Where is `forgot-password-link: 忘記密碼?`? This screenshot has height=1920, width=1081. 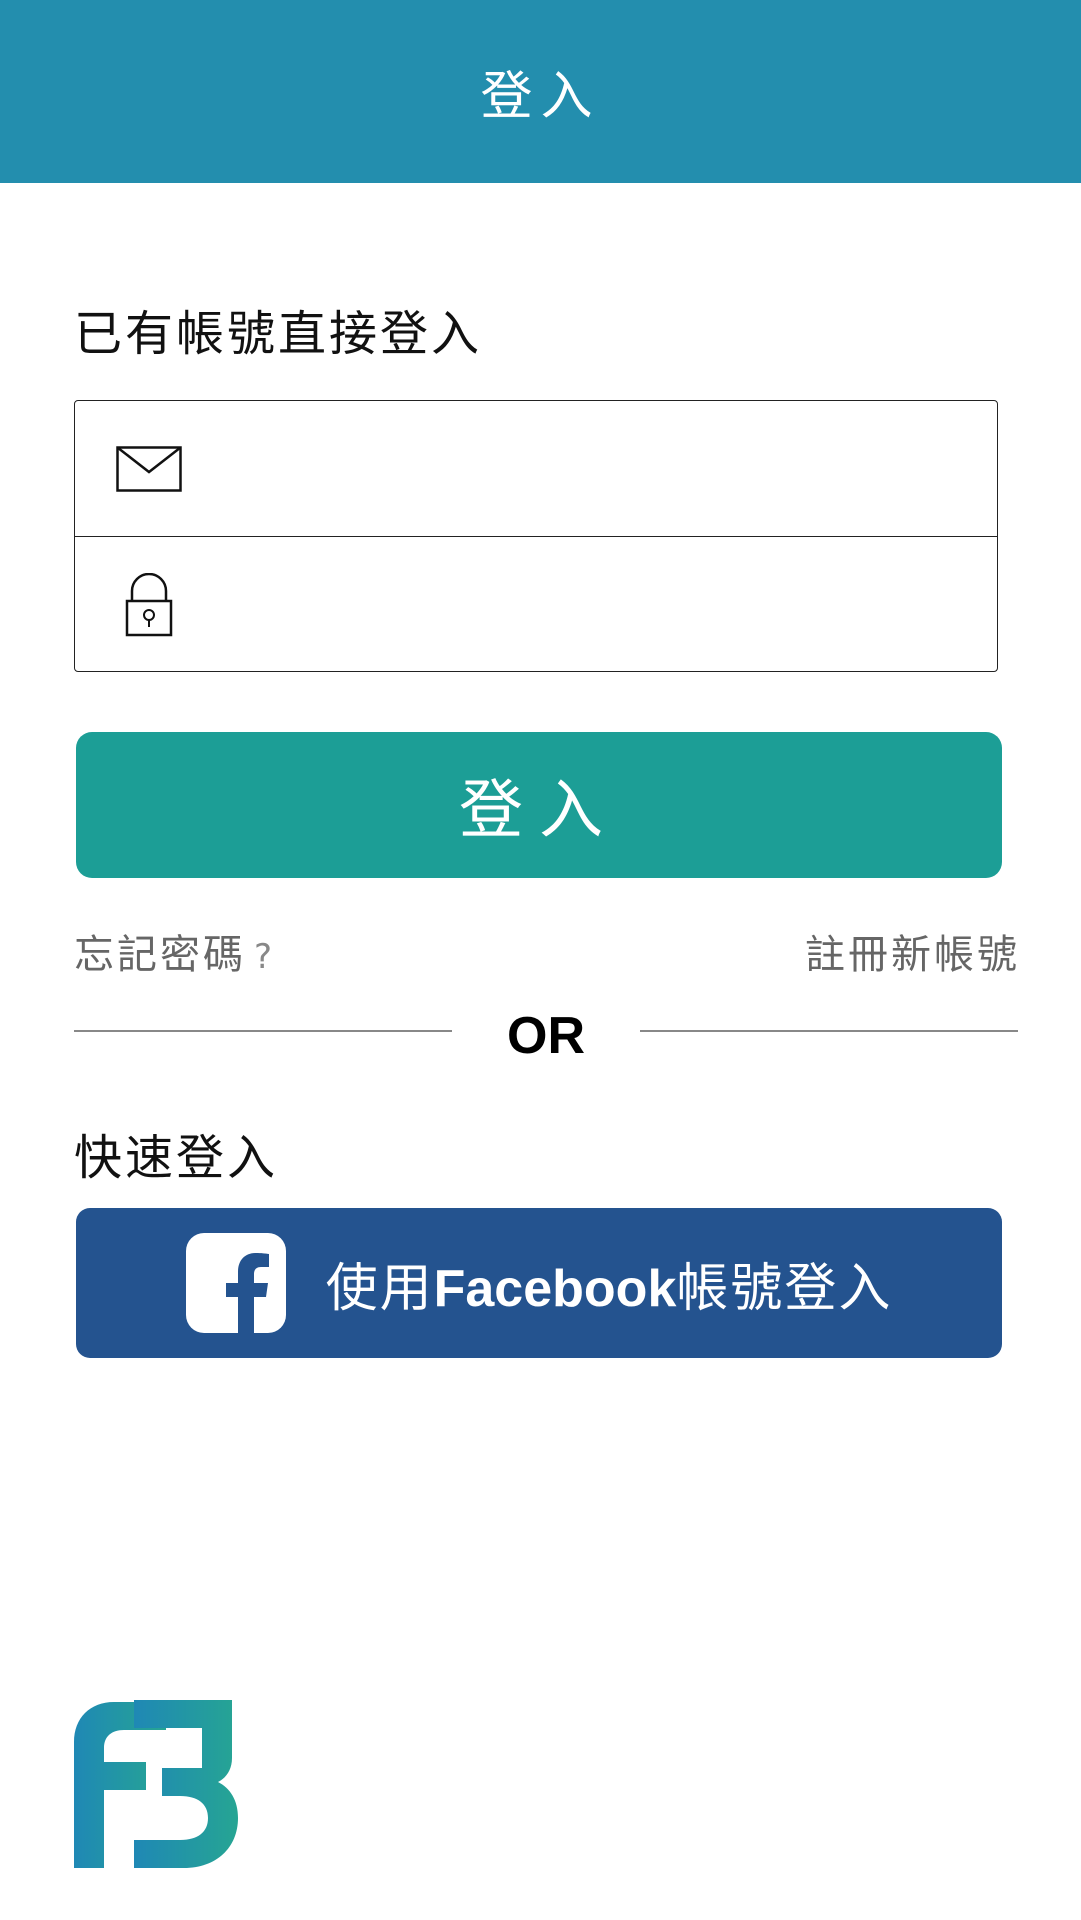
forgot-password-link: 忘記密碼? is located at coordinates (174, 951).